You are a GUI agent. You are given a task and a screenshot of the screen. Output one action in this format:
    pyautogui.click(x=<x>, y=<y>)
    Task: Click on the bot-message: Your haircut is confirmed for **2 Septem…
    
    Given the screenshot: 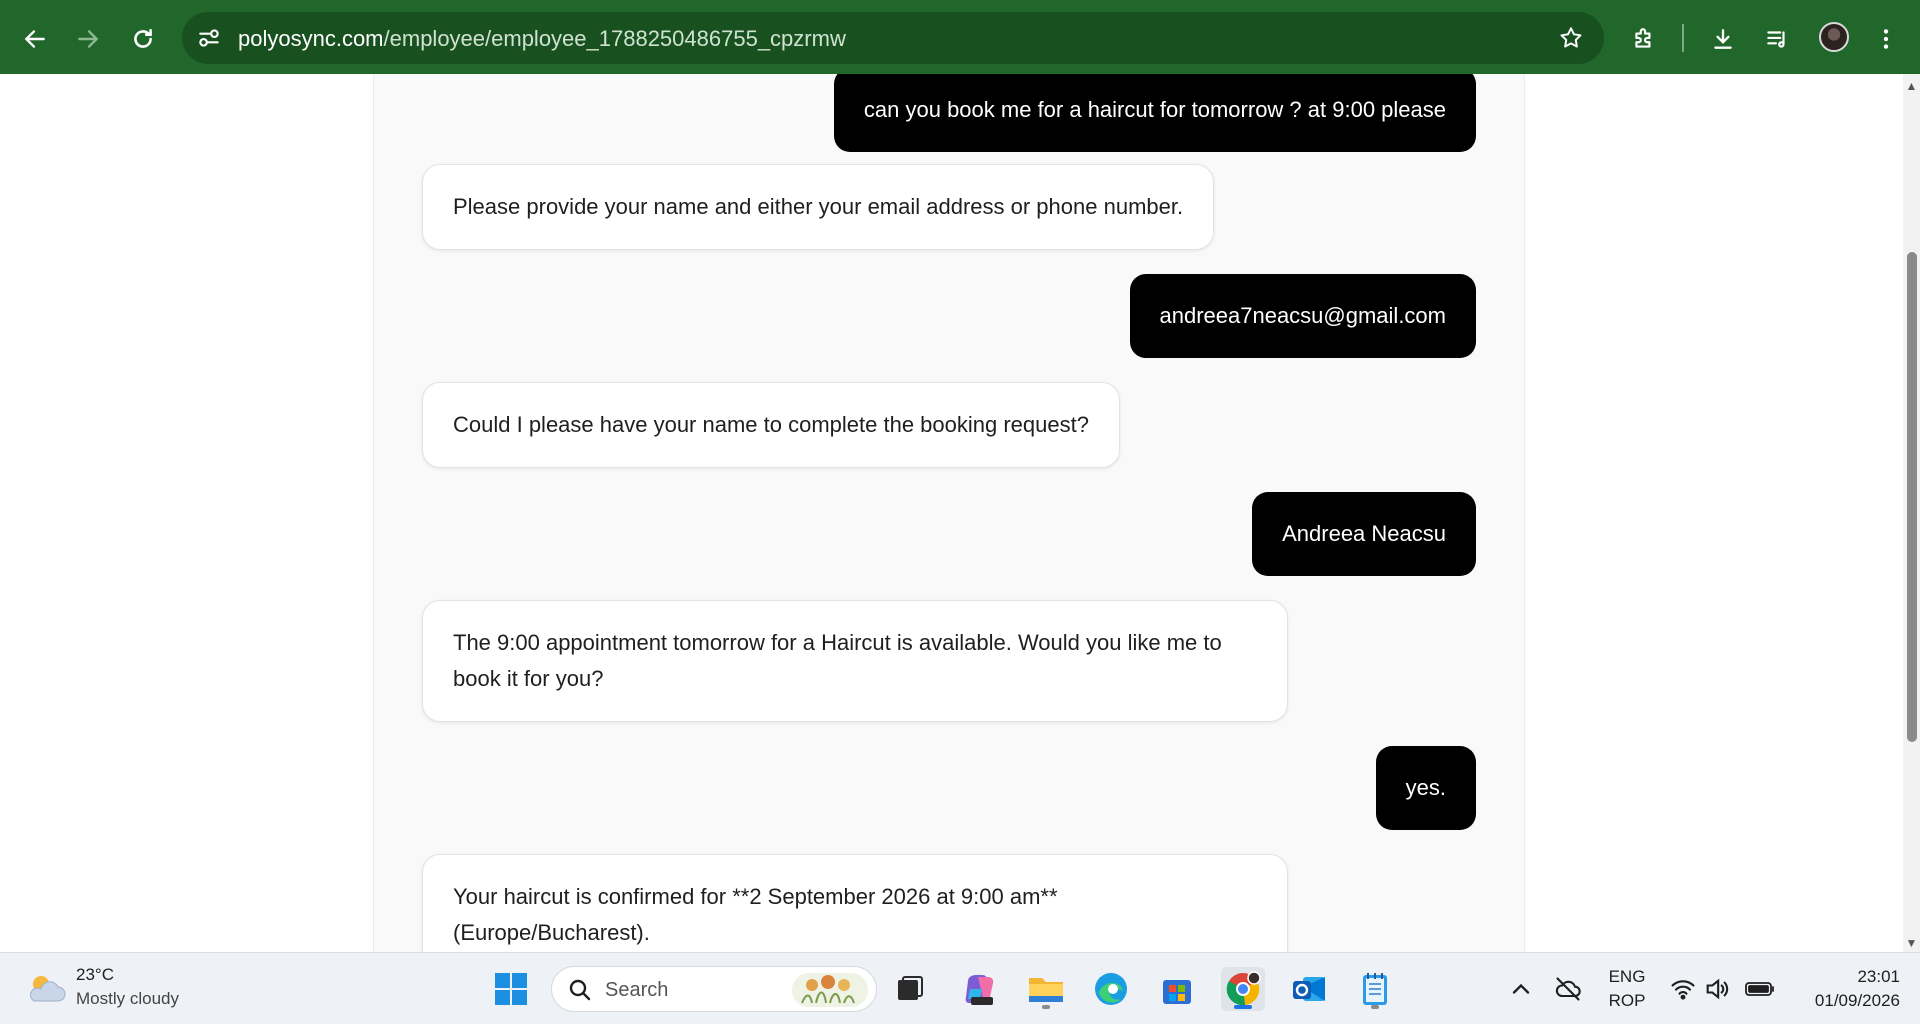 What is the action you would take?
    pyautogui.click(x=855, y=903)
    